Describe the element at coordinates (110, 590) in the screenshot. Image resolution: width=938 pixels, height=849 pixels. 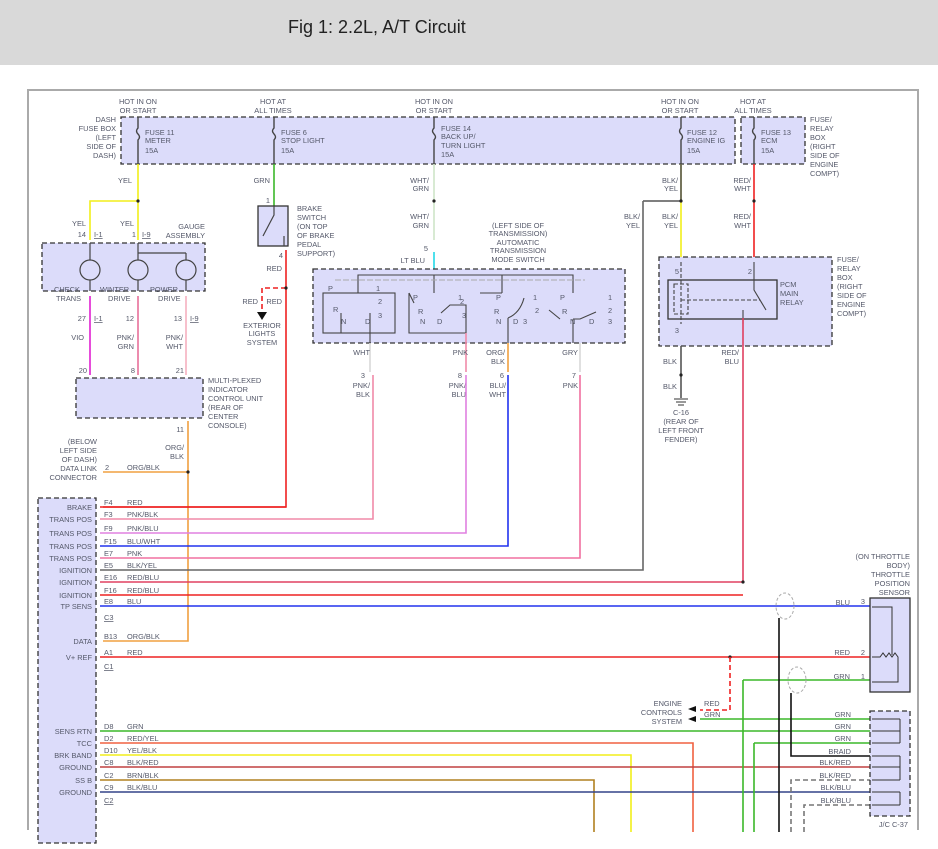
I see `pcm-pin-label: F16` at that location.